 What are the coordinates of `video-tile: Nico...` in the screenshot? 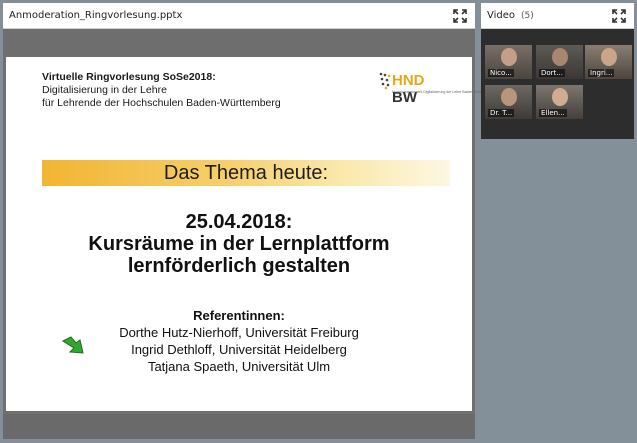 It's located at (508, 62).